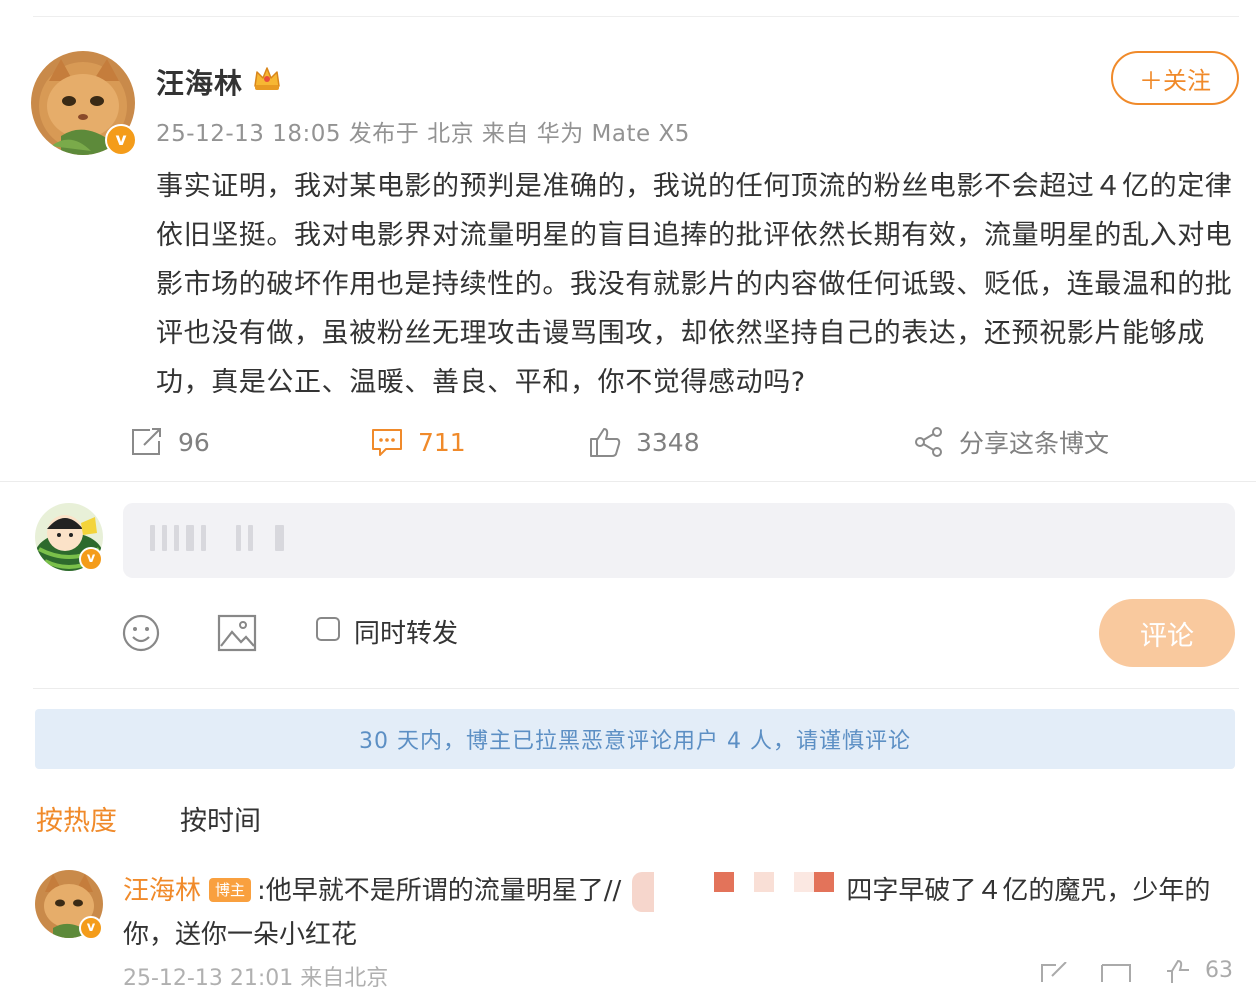 The height and width of the screenshot is (992, 1256). What do you see at coordinates (387, 442) in the screenshot?
I see `comment-icon` at bounding box center [387, 442].